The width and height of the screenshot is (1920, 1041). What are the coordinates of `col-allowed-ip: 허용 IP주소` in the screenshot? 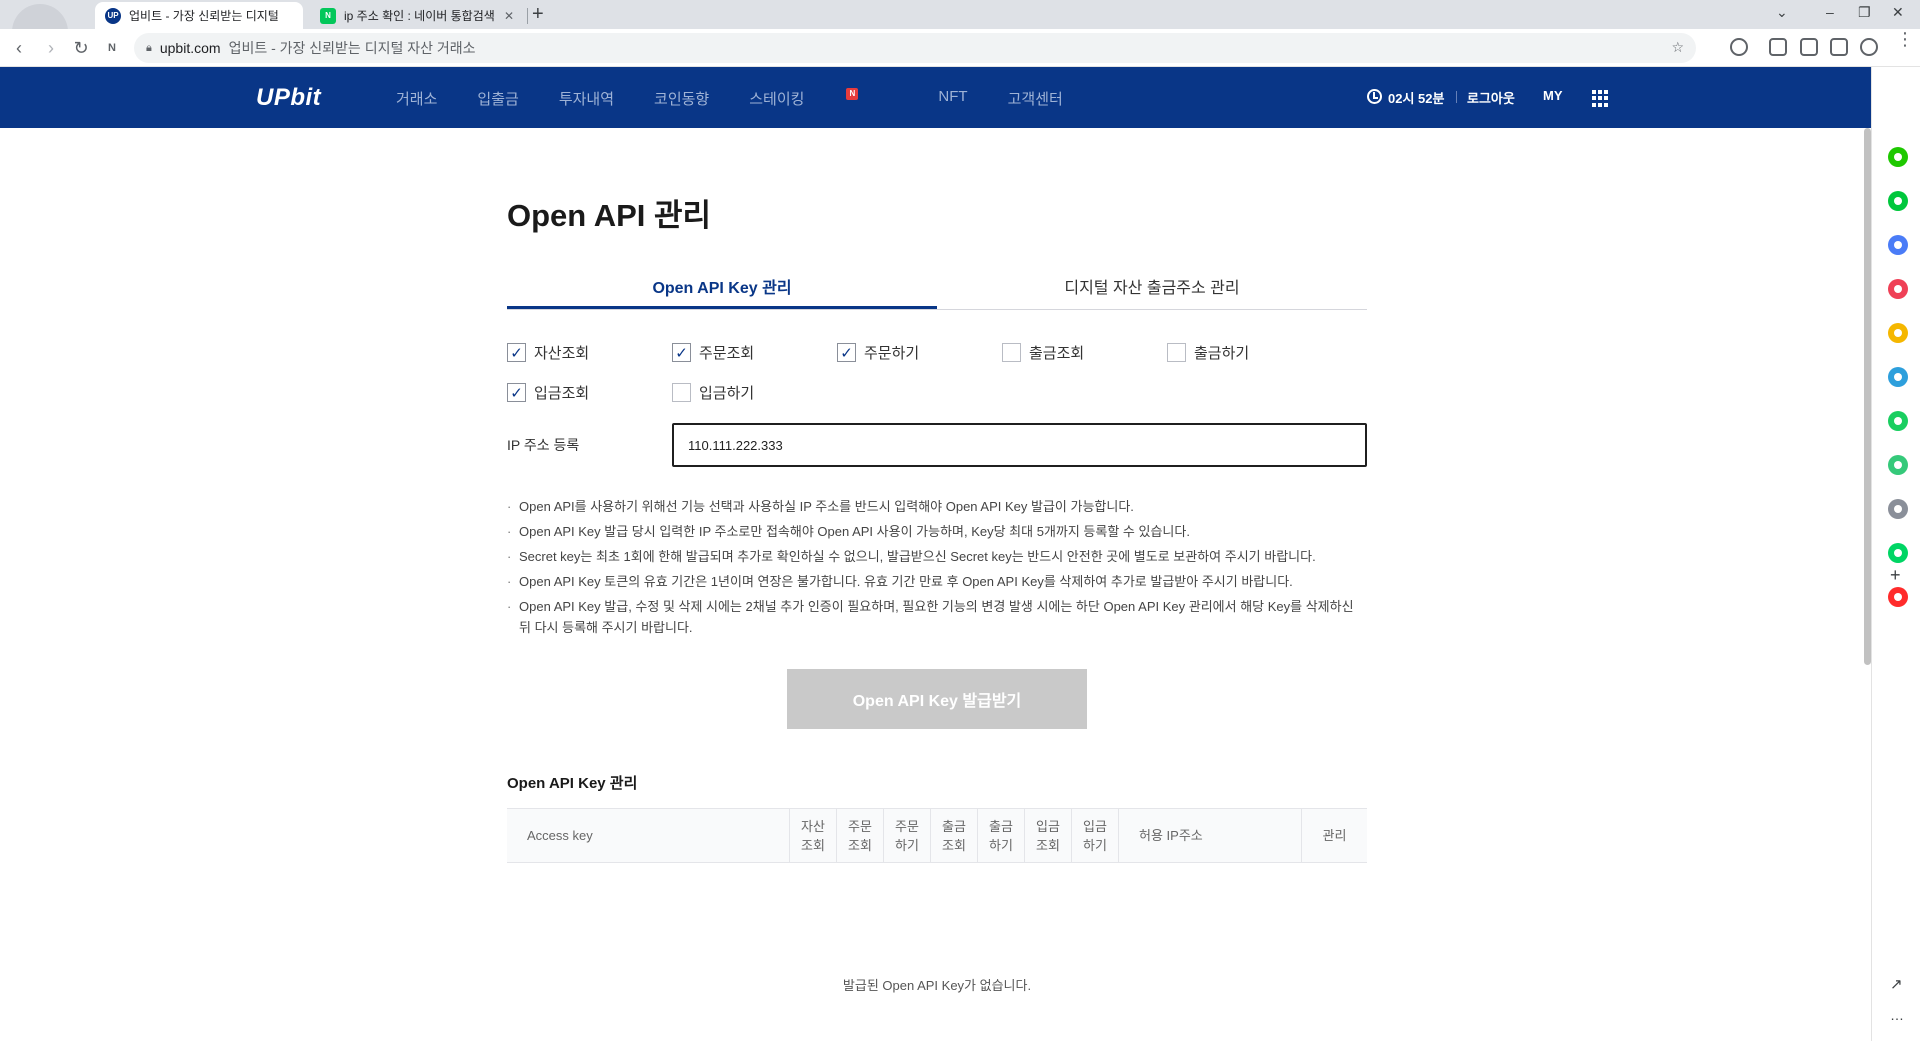 It's located at (1209, 835).